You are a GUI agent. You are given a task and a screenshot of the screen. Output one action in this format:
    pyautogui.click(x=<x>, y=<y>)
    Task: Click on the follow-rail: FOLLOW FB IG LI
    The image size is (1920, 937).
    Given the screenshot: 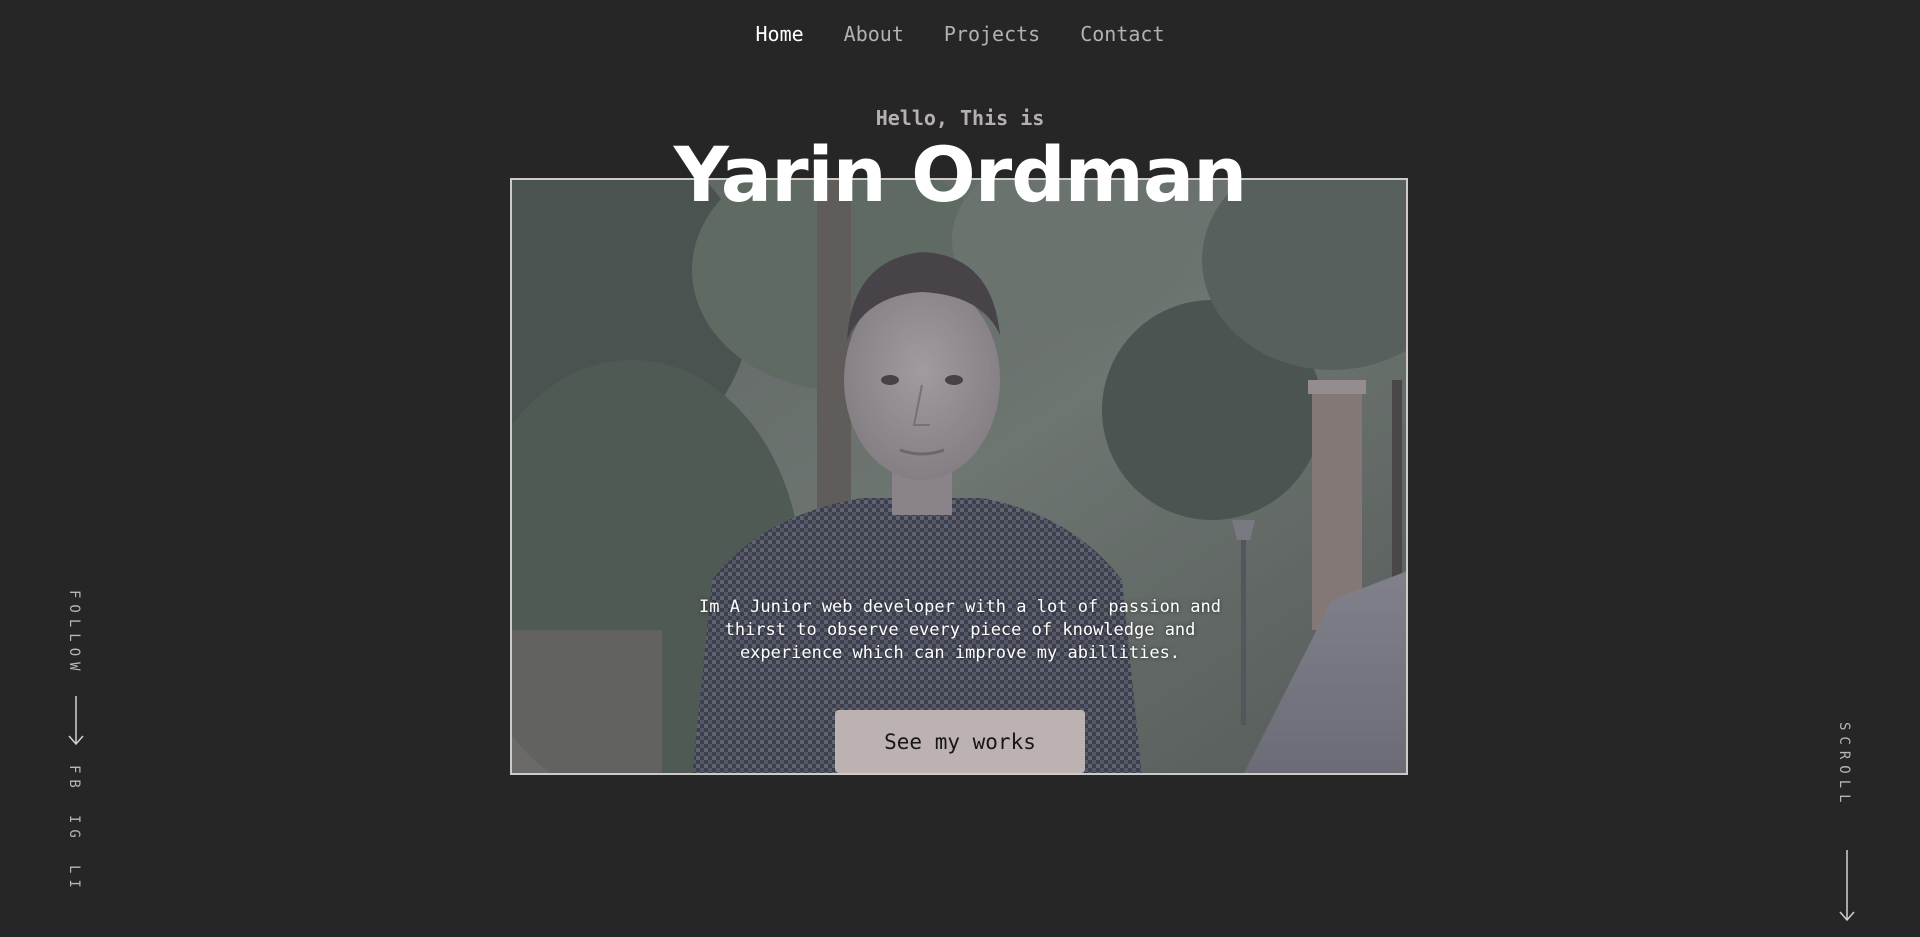 What is the action you would take?
    pyautogui.click(x=76, y=745)
    